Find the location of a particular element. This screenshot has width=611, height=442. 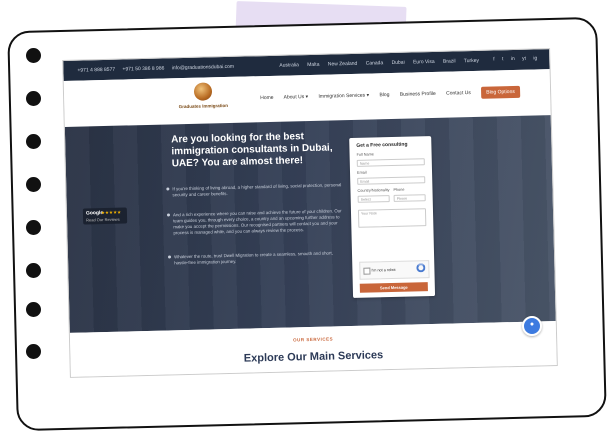

country-link: Malta is located at coordinates (313, 65).